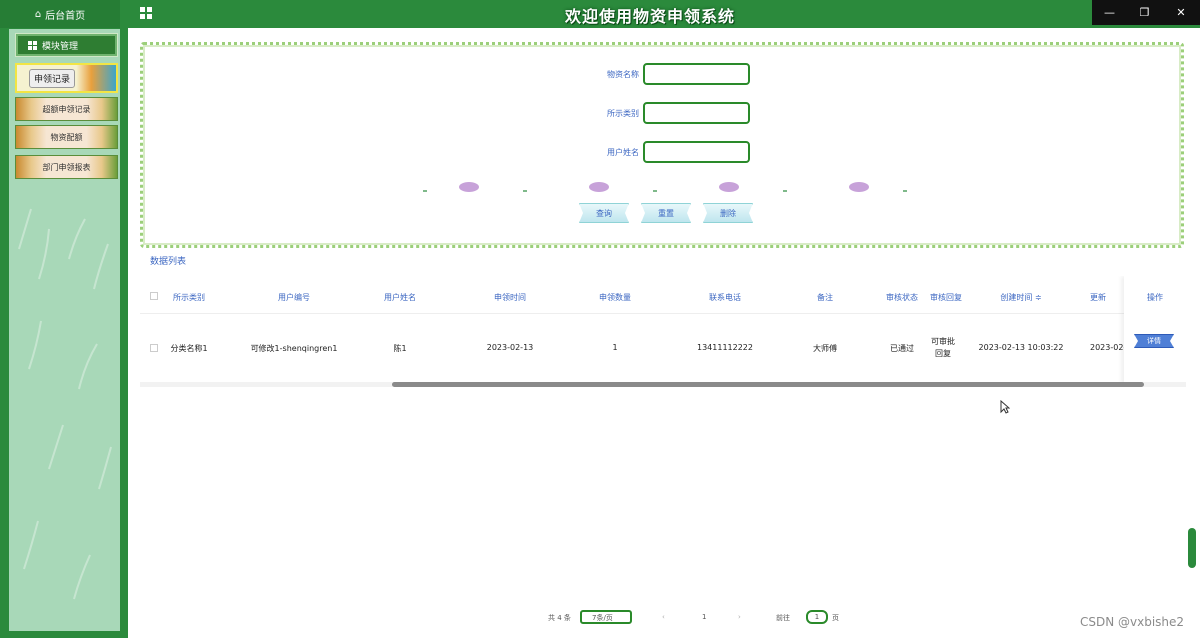  Describe the element at coordinates (189, 297) in the screenshot. I see `column-header: 所示类别` at that location.